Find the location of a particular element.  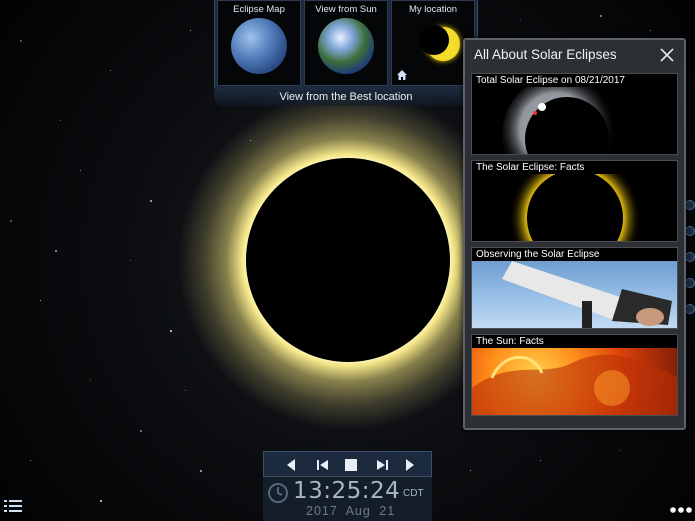

close-icon is located at coordinates (667, 55).